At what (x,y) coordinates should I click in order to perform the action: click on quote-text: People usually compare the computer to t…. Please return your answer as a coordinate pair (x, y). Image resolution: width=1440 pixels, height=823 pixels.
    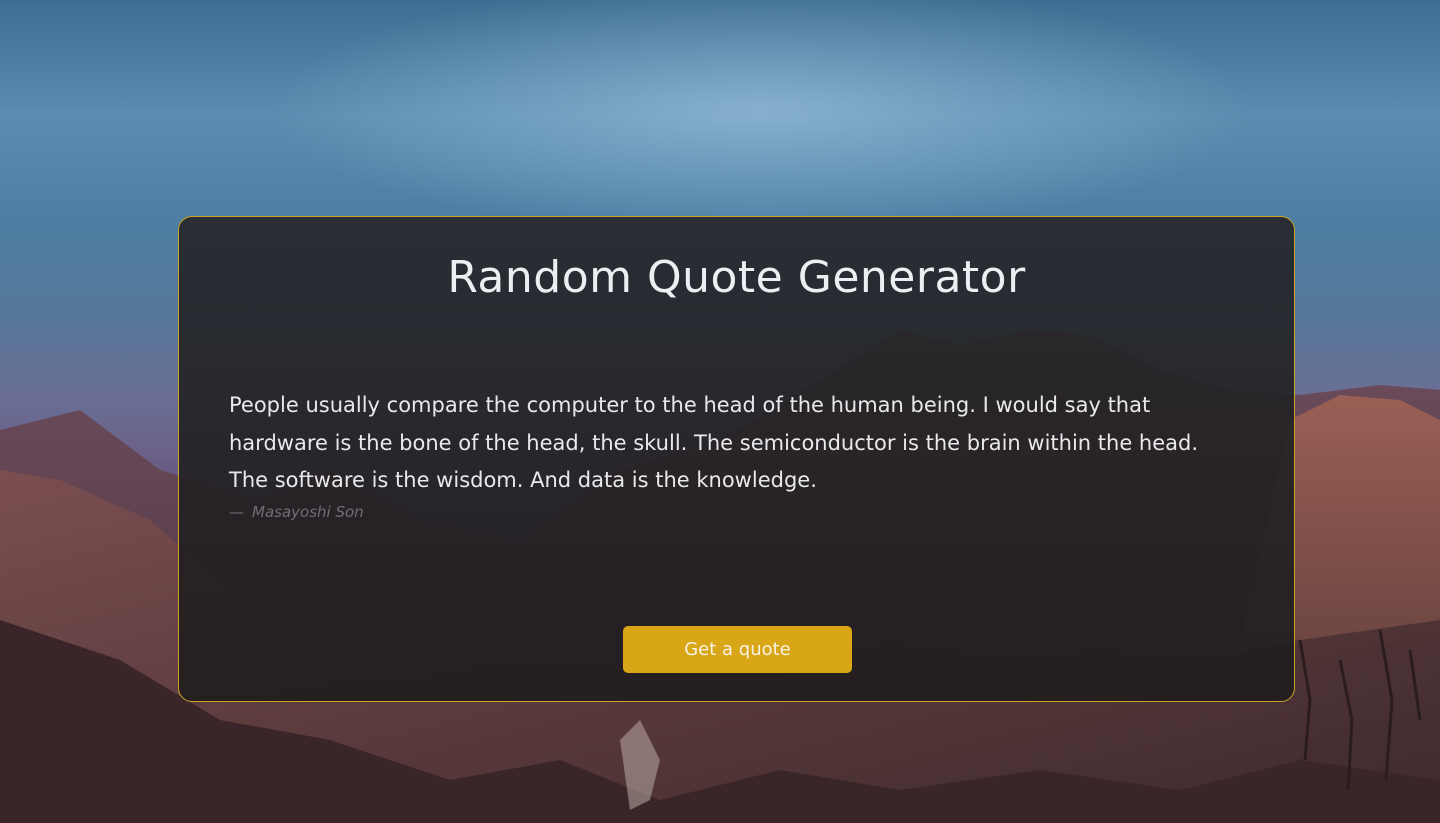
    Looking at the image, I should click on (714, 442).